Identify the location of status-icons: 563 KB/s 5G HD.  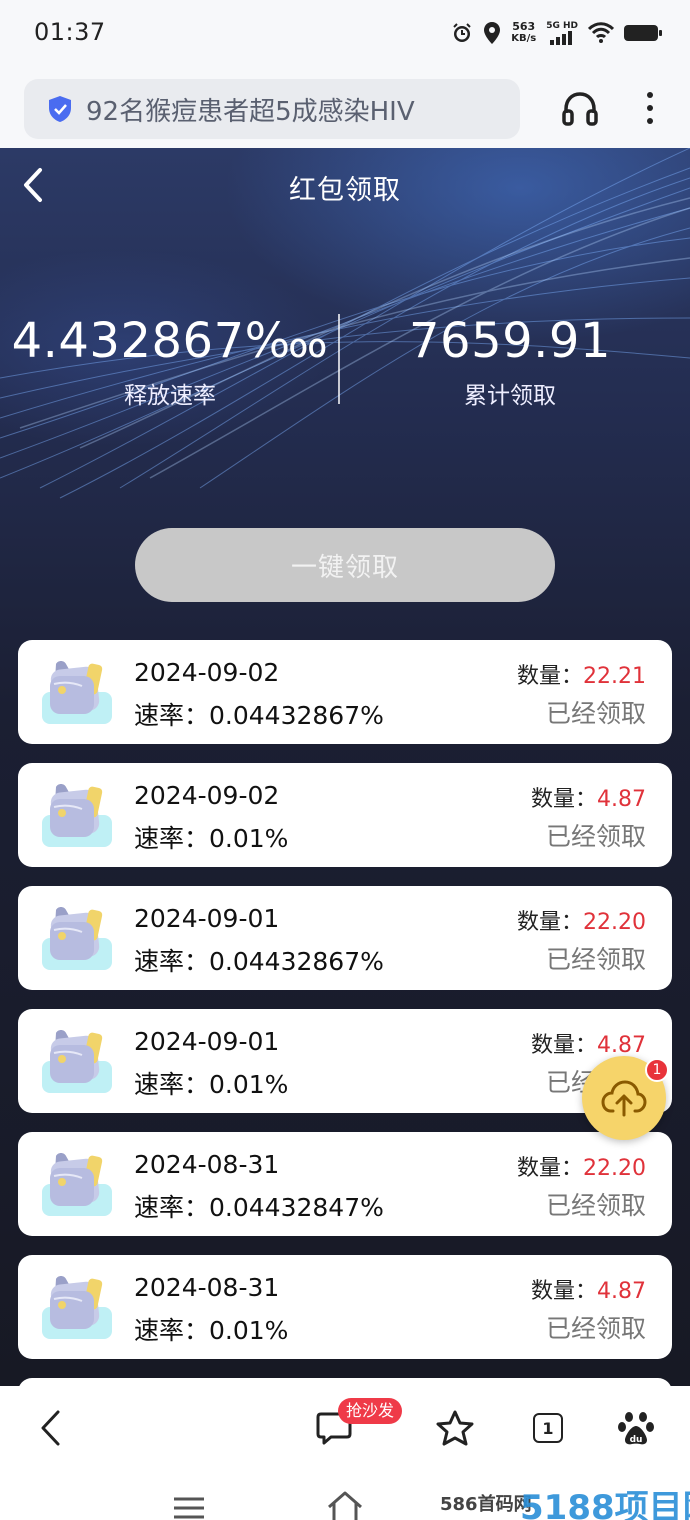
(556, 33).